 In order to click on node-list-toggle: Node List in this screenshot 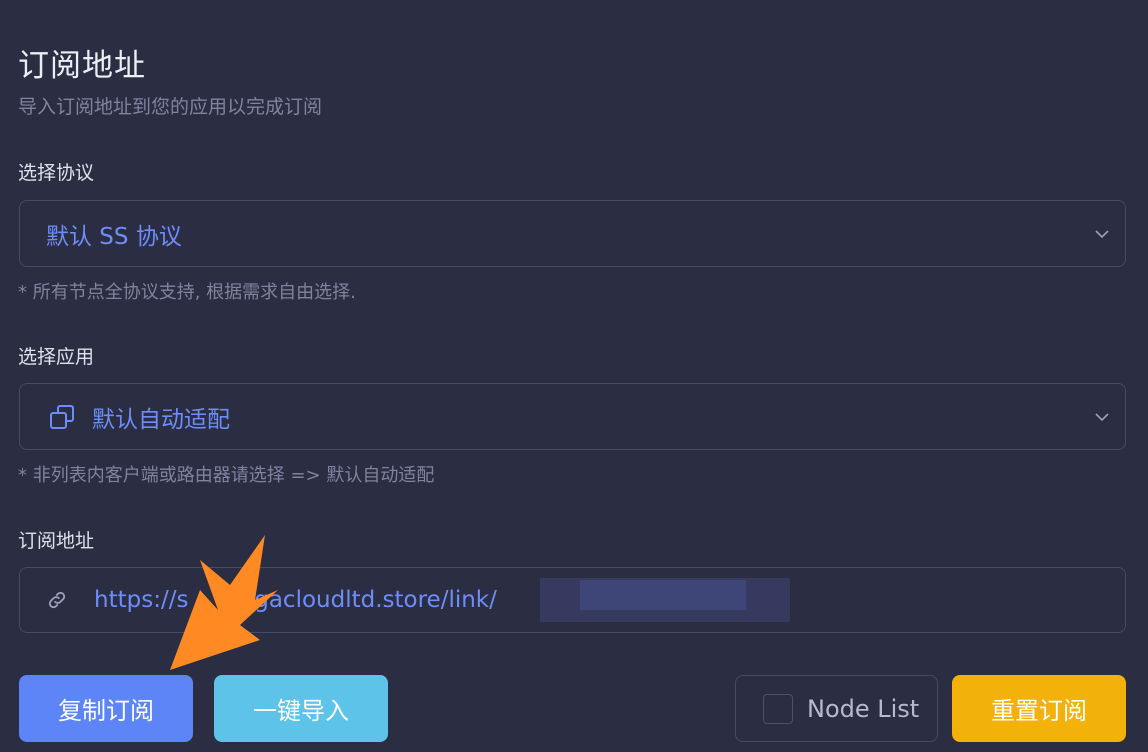, I will do `click(836, 708)`.